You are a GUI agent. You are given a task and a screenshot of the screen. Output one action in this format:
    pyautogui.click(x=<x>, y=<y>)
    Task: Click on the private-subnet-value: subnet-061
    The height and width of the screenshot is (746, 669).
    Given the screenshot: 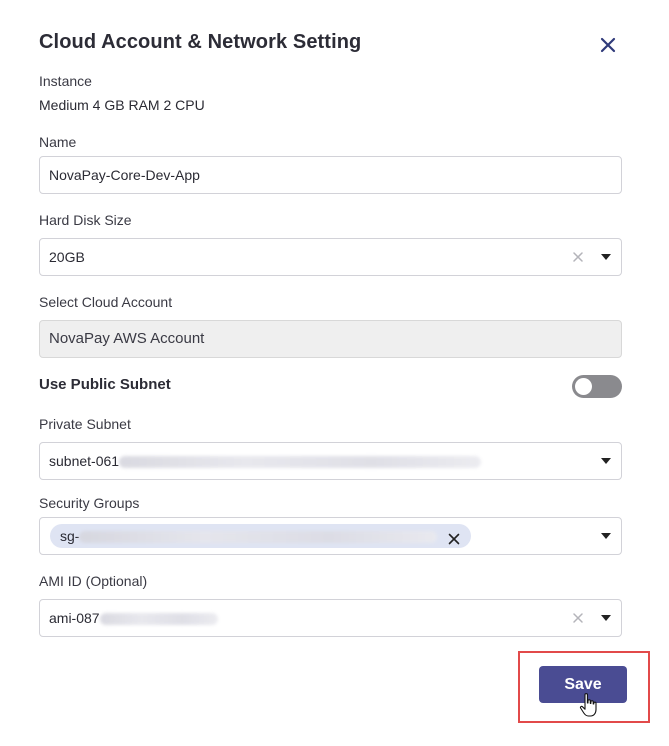 What is the action you would take?
    pyautogui.click(x=265, y=461)
    